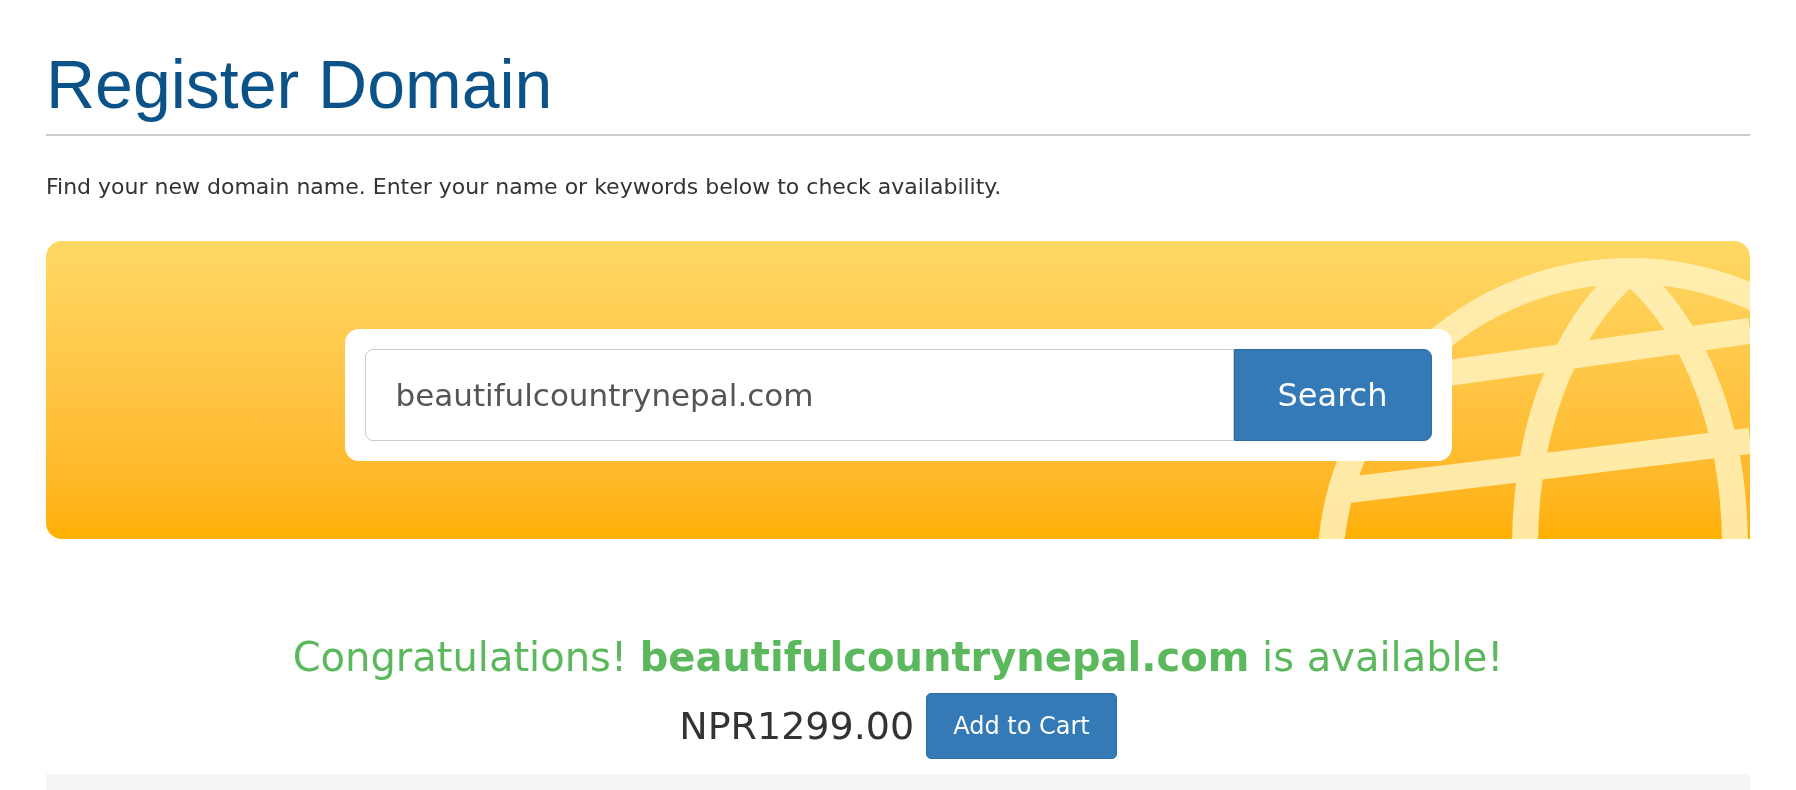  Describe the element at coordinates (797, 726) in the screenshot. I see `price-text: NPR1299.00` at that location.